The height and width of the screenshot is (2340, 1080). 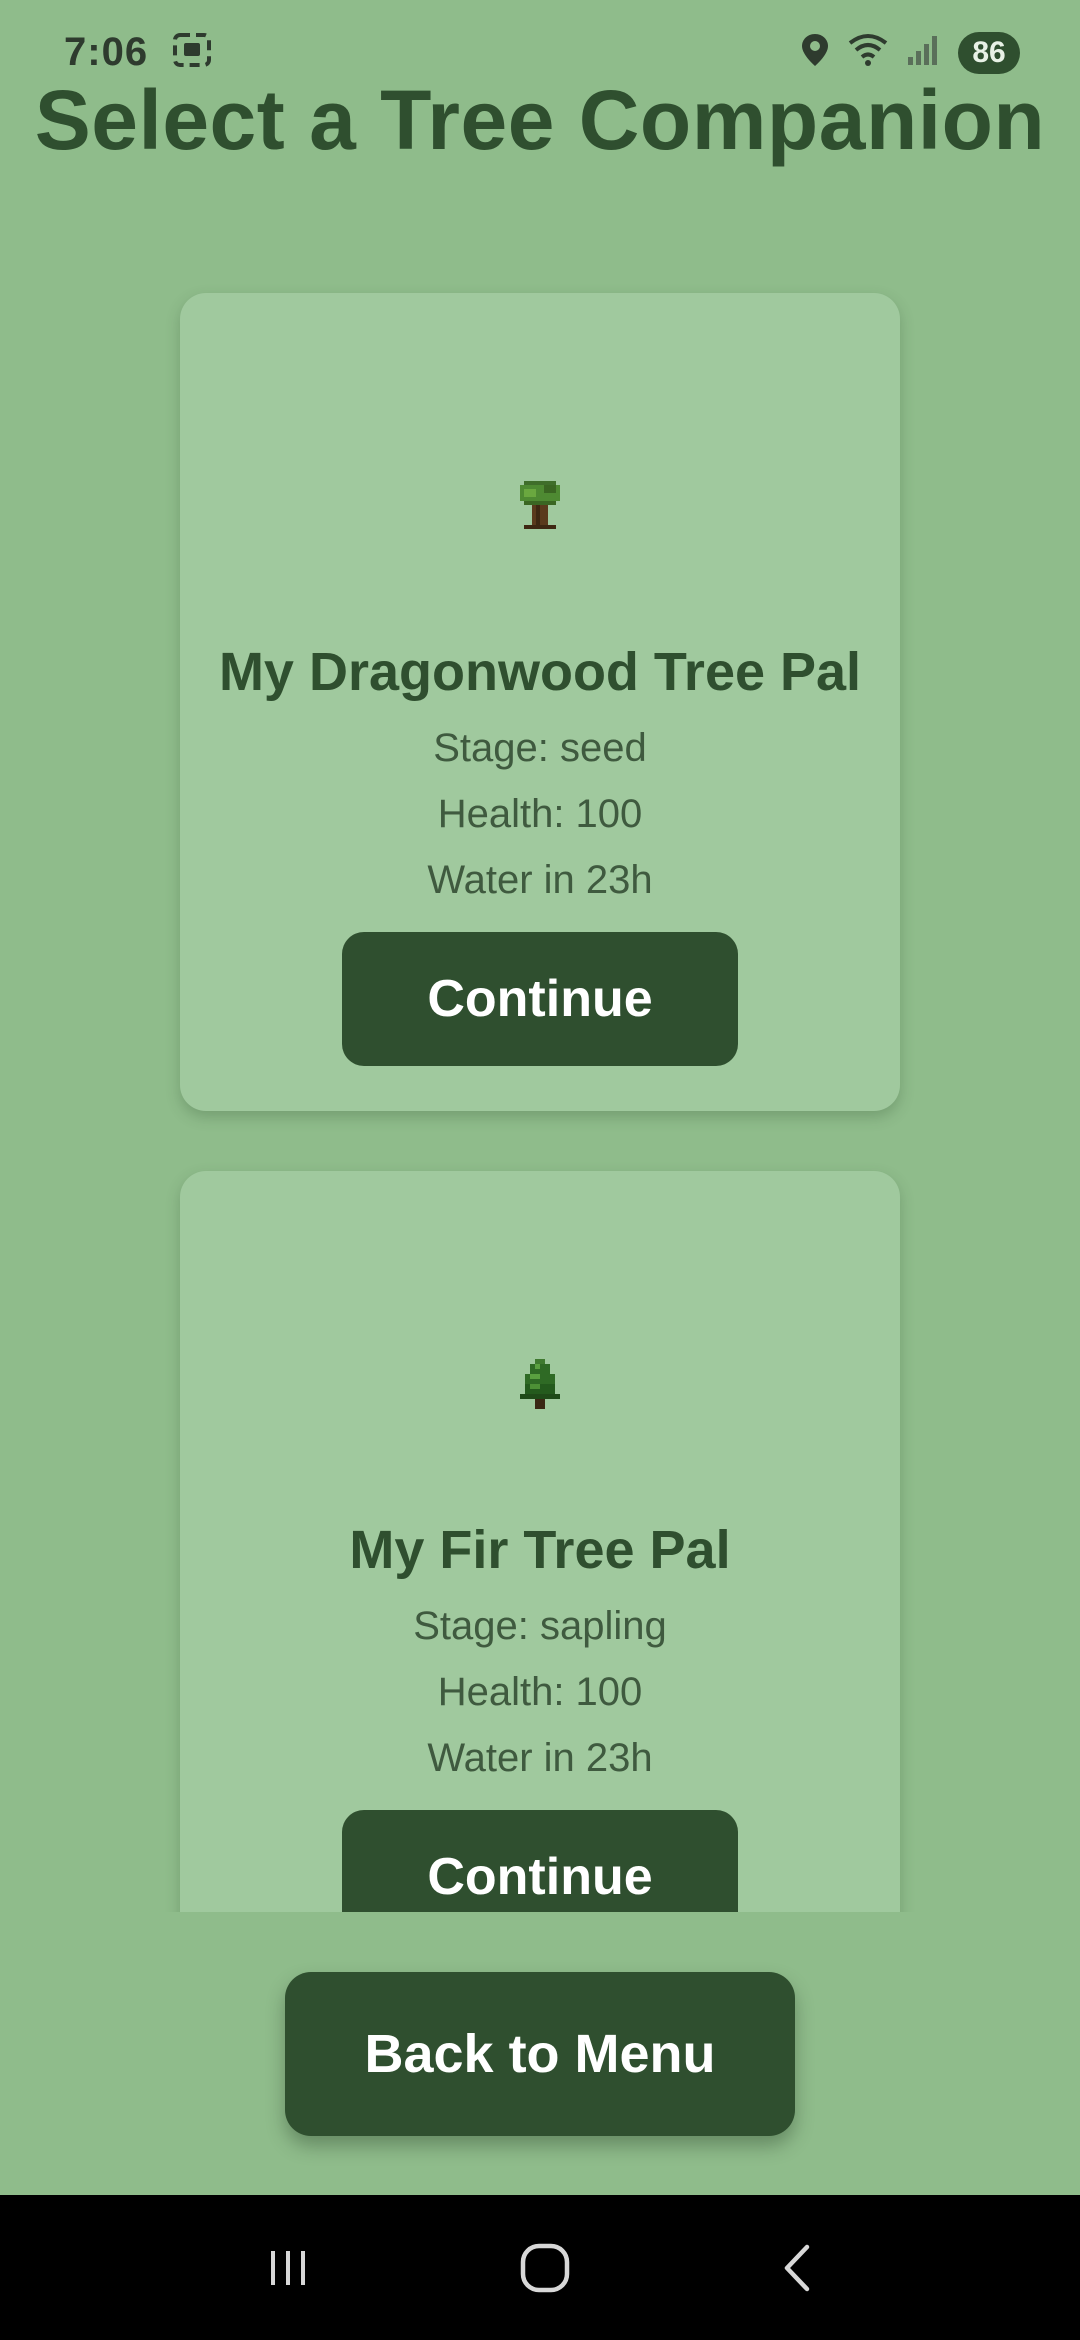 What do you see at coordinates (923, 52) in the screenshot?
I see `signal-icon` at bounding box center [923, 52].